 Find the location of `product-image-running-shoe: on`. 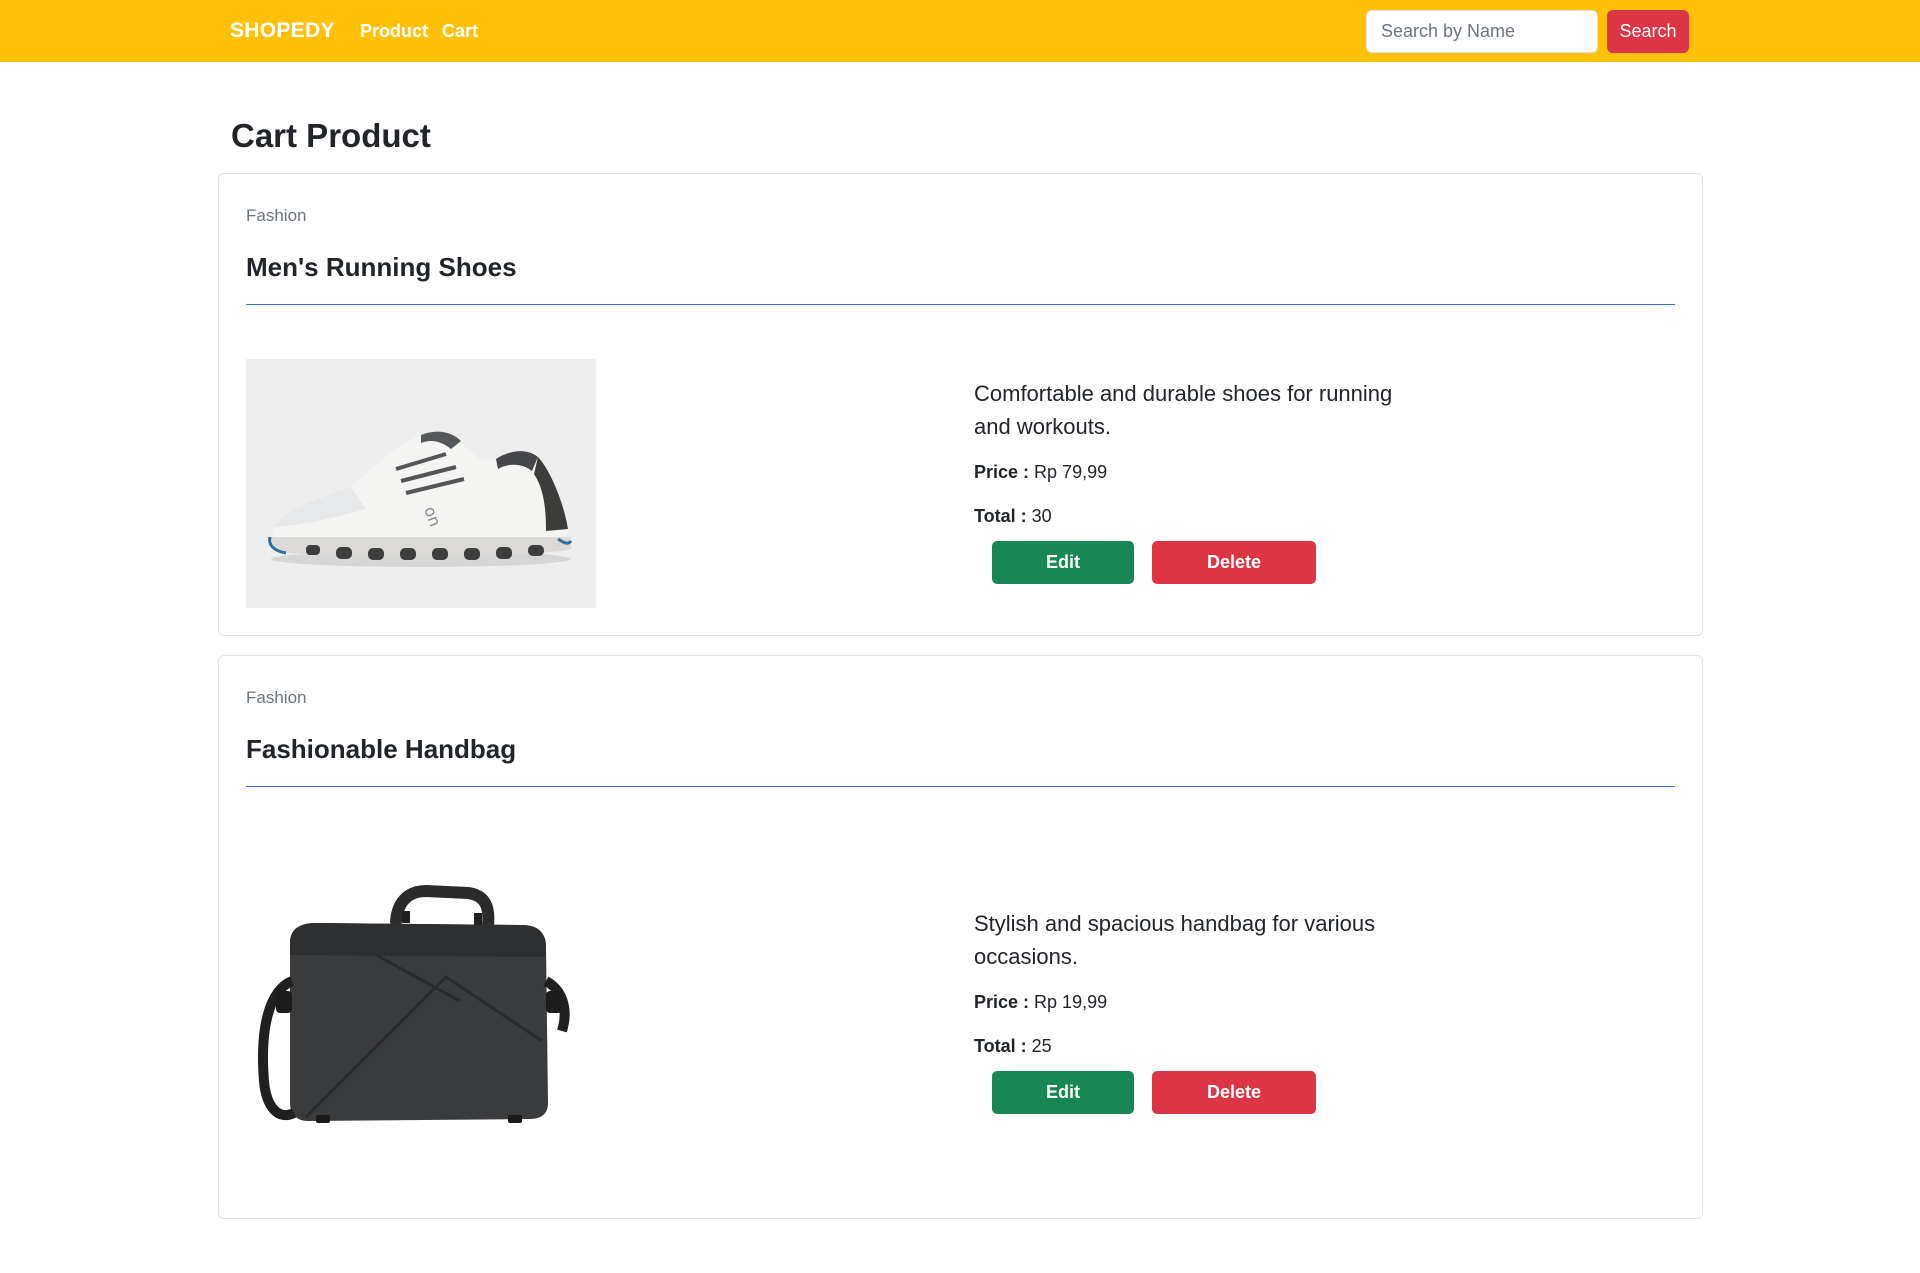

product-image-running-shoe: on is located at coordinates (421, 483).